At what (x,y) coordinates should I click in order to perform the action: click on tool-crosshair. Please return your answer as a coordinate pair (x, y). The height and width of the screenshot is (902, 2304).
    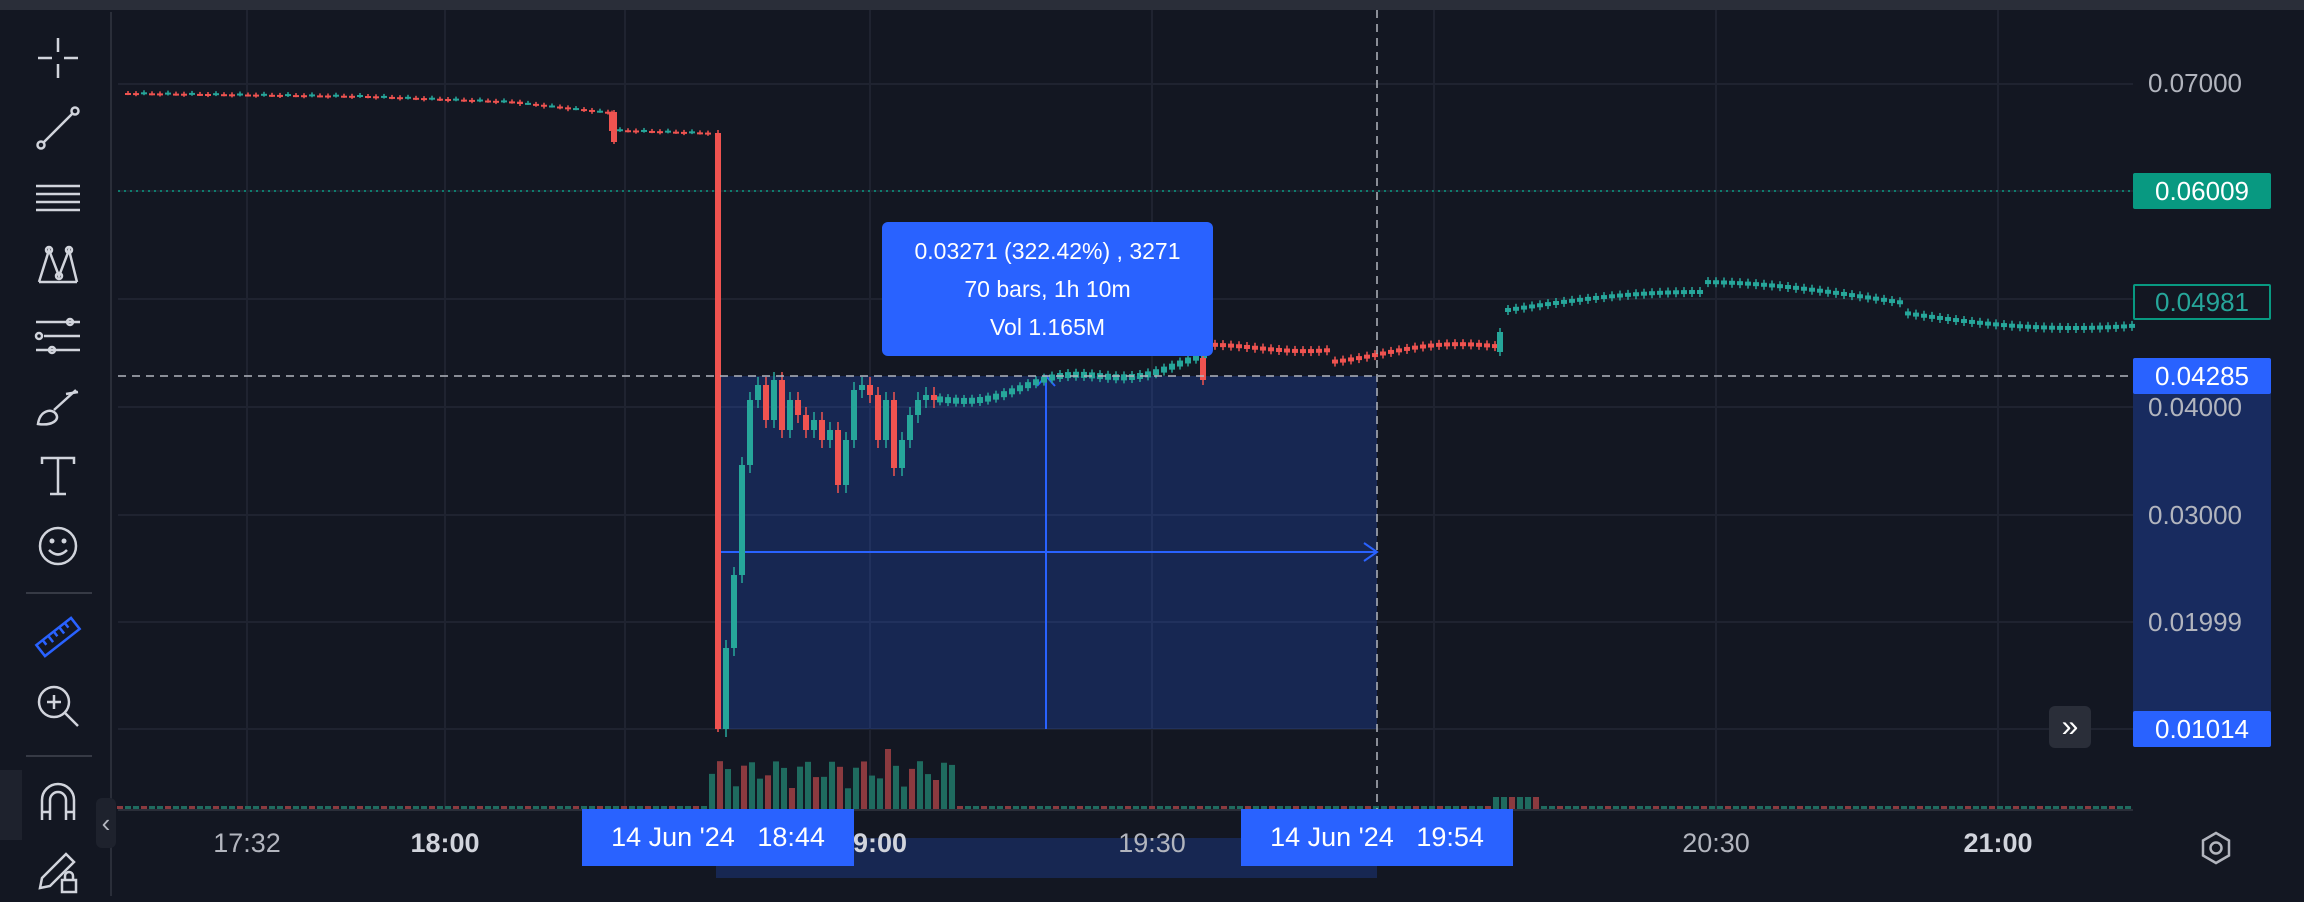
    Looking at the image, I should click on (58, 58).